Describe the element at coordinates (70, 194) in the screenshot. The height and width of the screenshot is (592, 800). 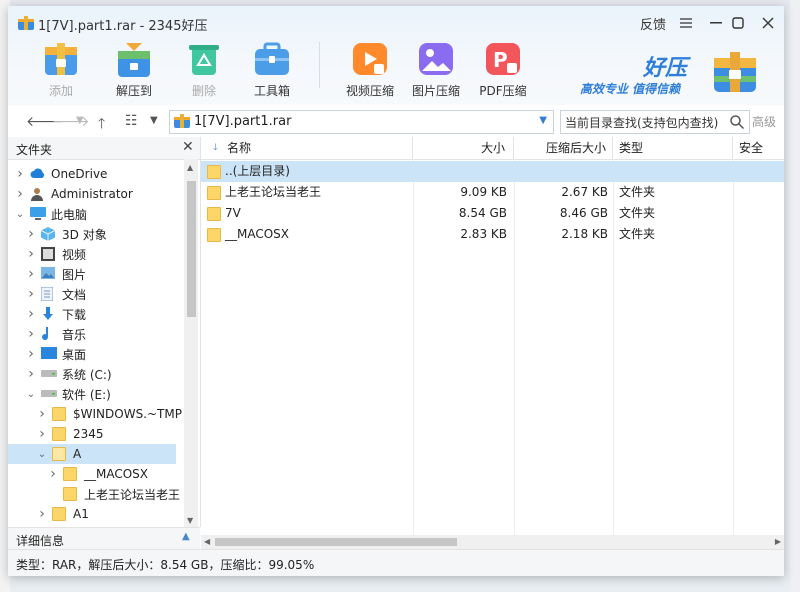
I see `tree-item: › Administrator` at that location.